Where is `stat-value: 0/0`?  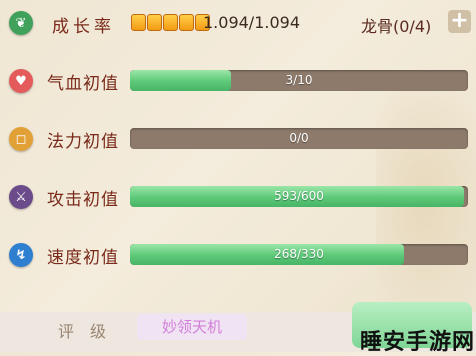 stat-value: 0/0 is located at coordinates (299, 138).